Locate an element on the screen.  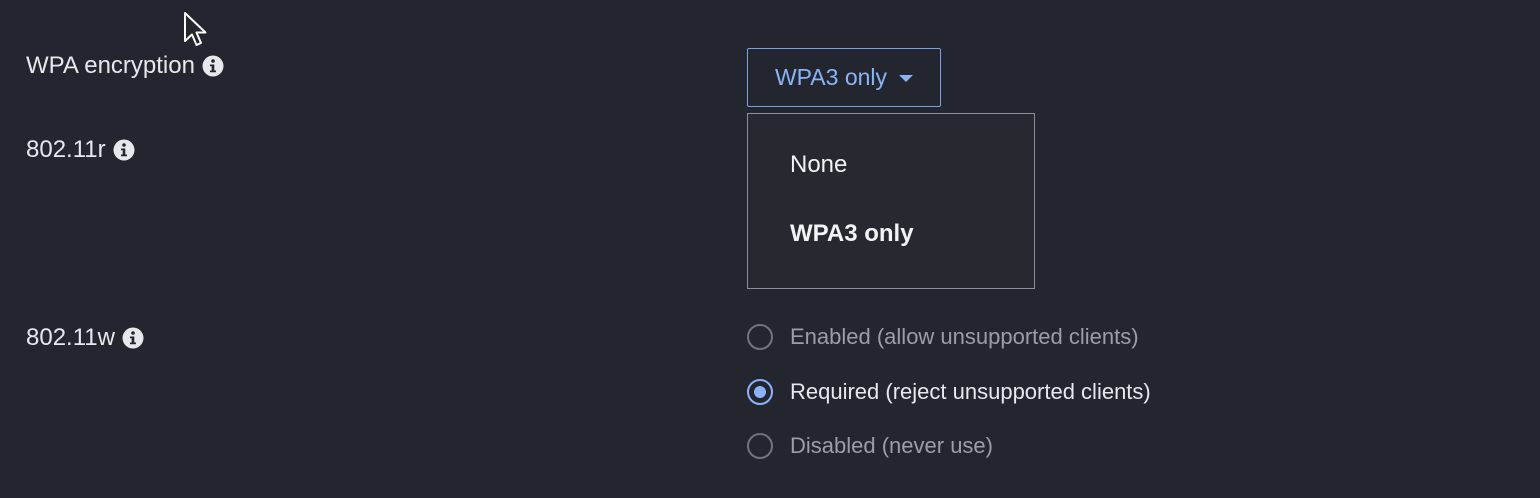
menu-item-none: None is located at coordinates (818, 165).